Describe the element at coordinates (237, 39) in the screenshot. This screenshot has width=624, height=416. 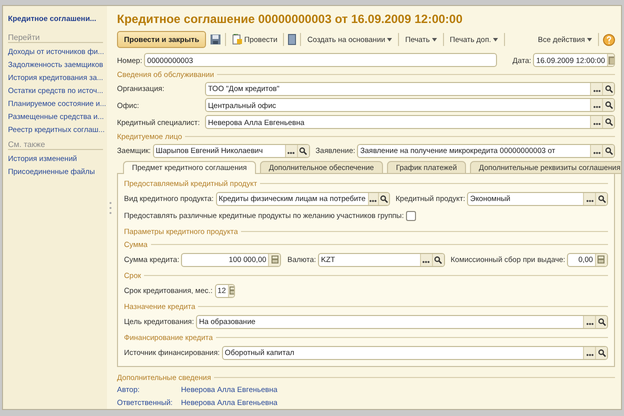
I see `document-icon` at that location.